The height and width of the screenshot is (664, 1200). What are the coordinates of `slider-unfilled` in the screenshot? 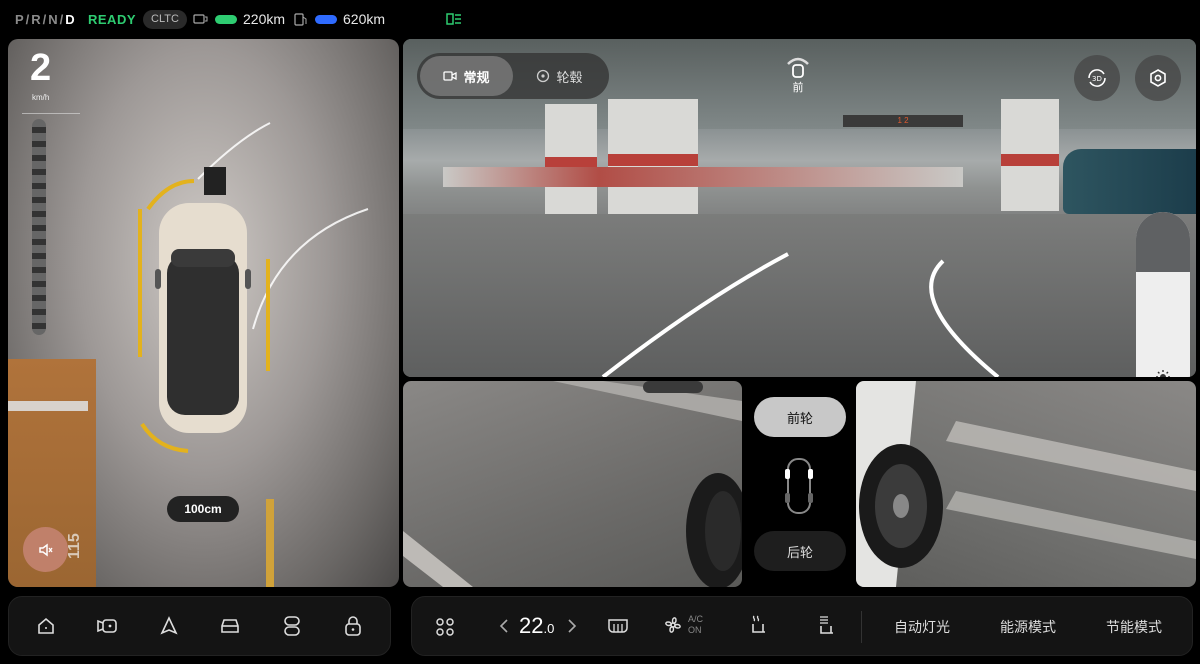 It's located at (1163, 242).